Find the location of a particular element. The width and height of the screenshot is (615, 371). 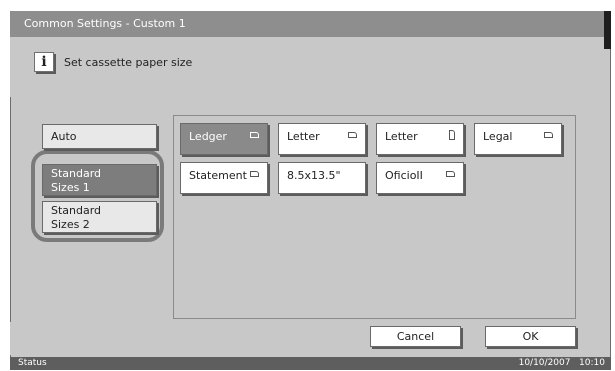

paper-legal-button: Legal is located at coordinates (518, 139).